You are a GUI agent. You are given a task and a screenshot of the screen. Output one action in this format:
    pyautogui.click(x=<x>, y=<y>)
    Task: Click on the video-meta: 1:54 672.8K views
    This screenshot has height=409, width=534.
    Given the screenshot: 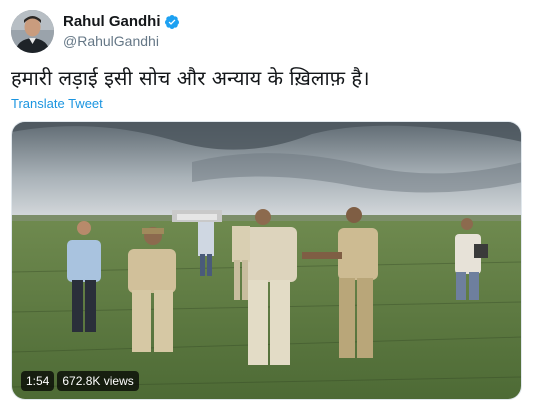 What is the action you would take?
    pyautogui.click(x=80, y=381)
    